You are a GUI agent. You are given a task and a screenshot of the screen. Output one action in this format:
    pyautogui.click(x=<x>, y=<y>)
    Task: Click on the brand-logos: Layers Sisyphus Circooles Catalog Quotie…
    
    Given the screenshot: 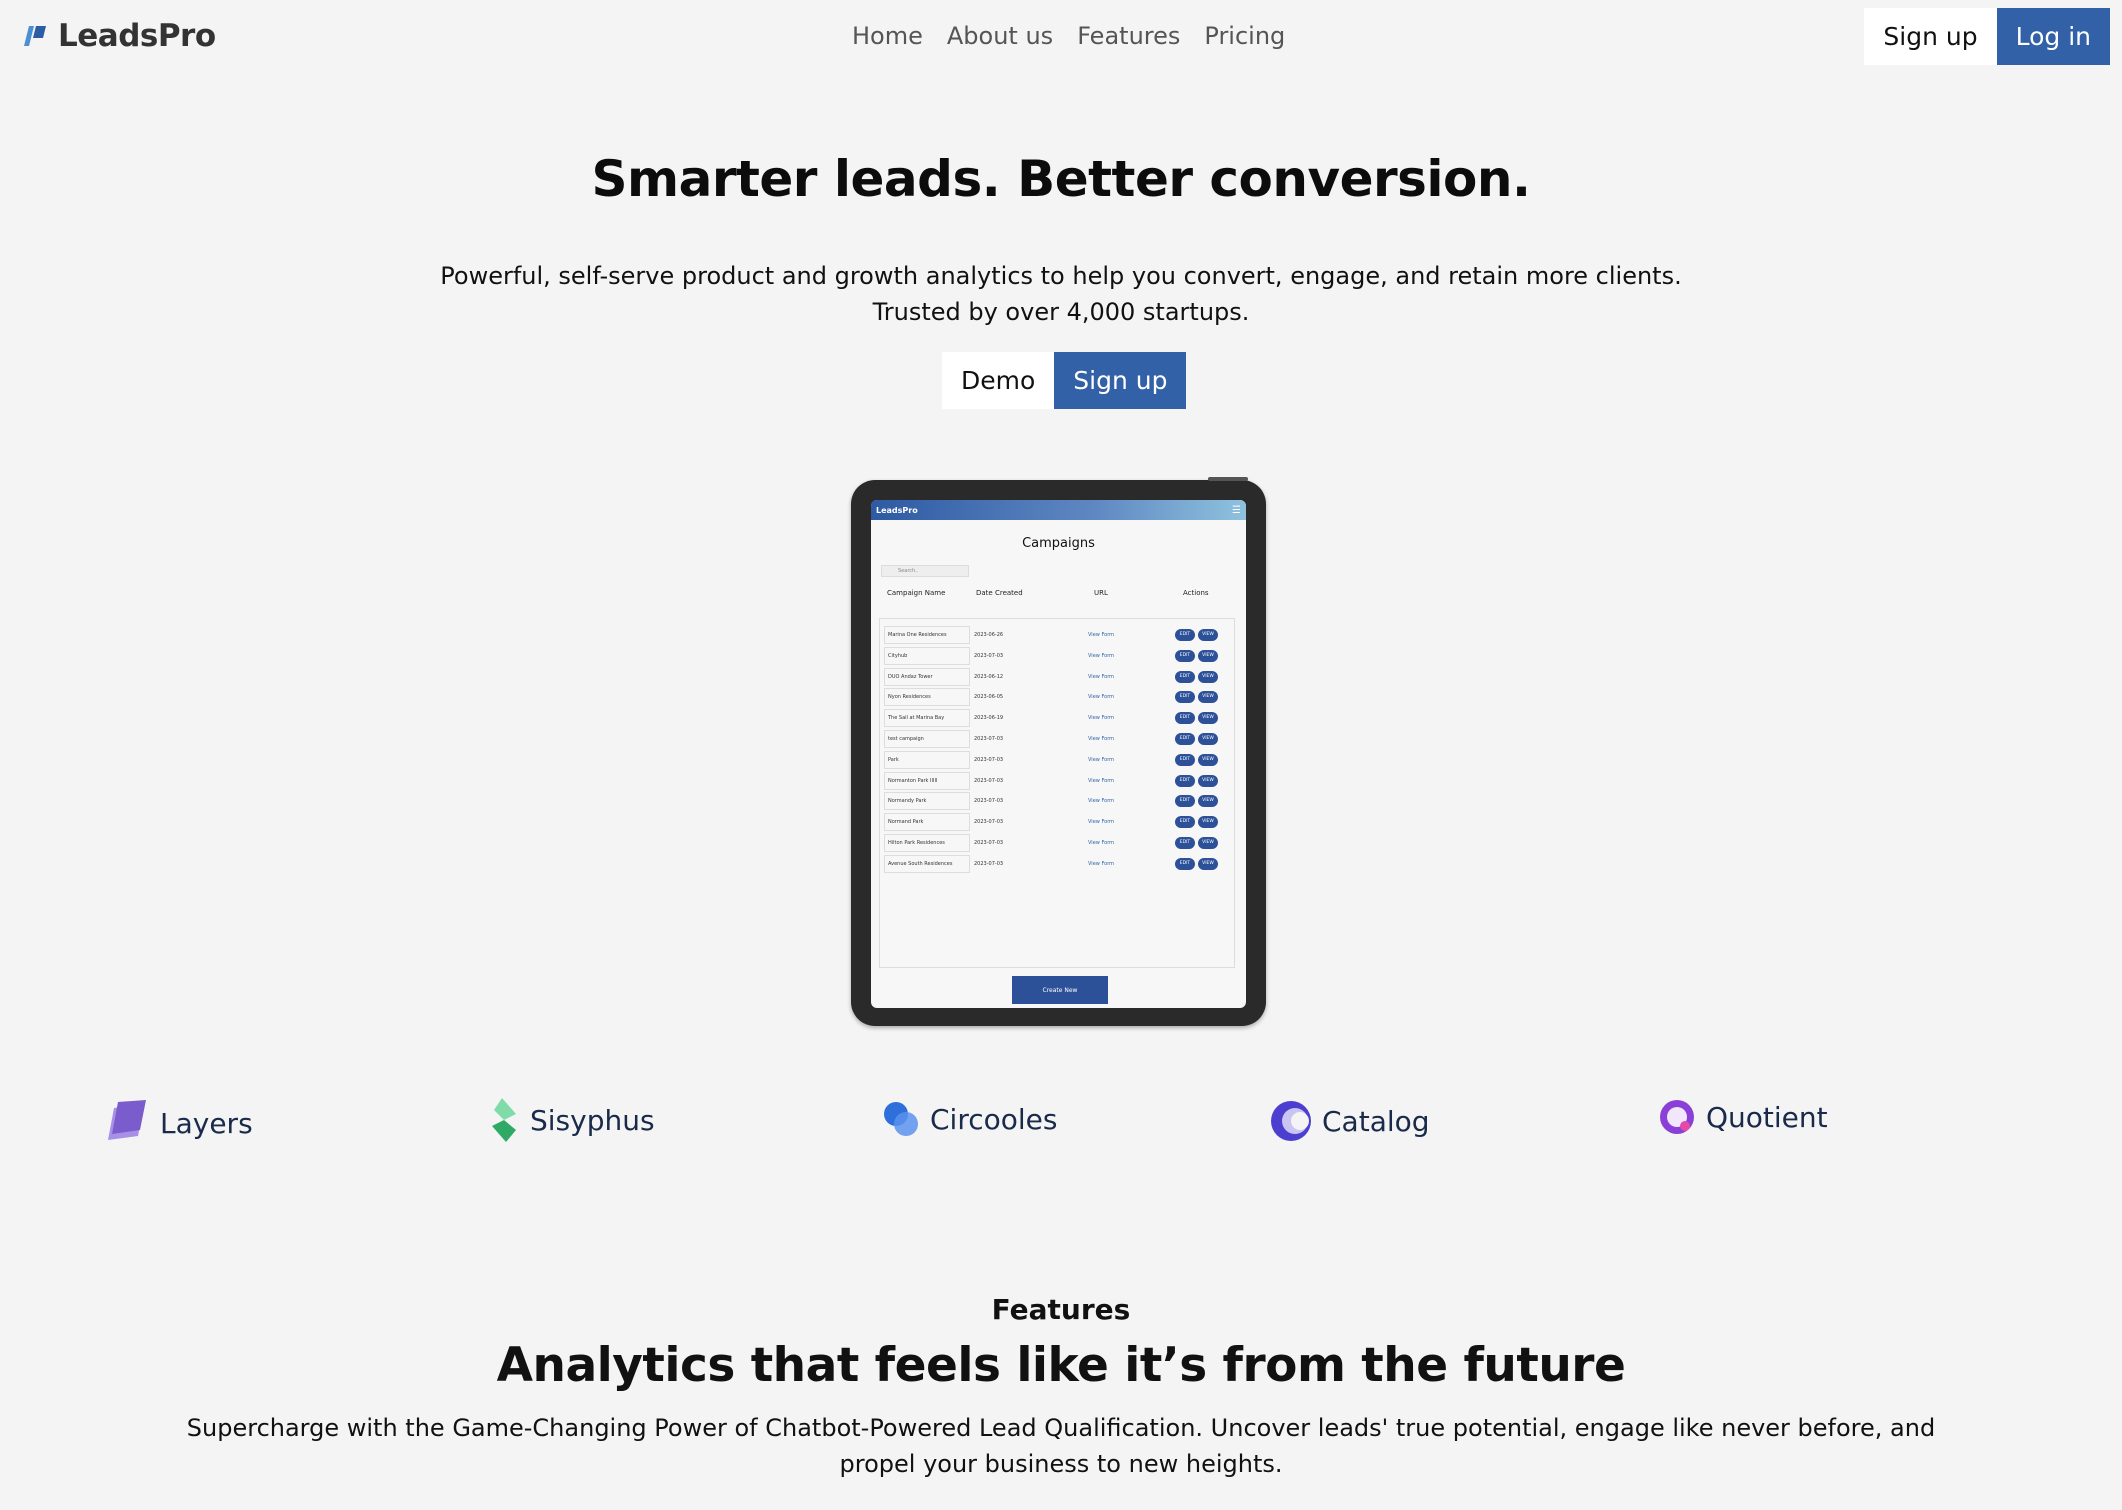 What is the action you would take?
    pyautogui.click(x=1061, y=1120)
    